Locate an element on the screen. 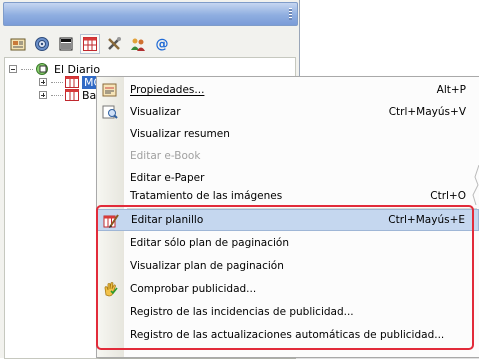 This screenshot has height=359, width=479. panel-titlebar is located at coordinates (150, 14).